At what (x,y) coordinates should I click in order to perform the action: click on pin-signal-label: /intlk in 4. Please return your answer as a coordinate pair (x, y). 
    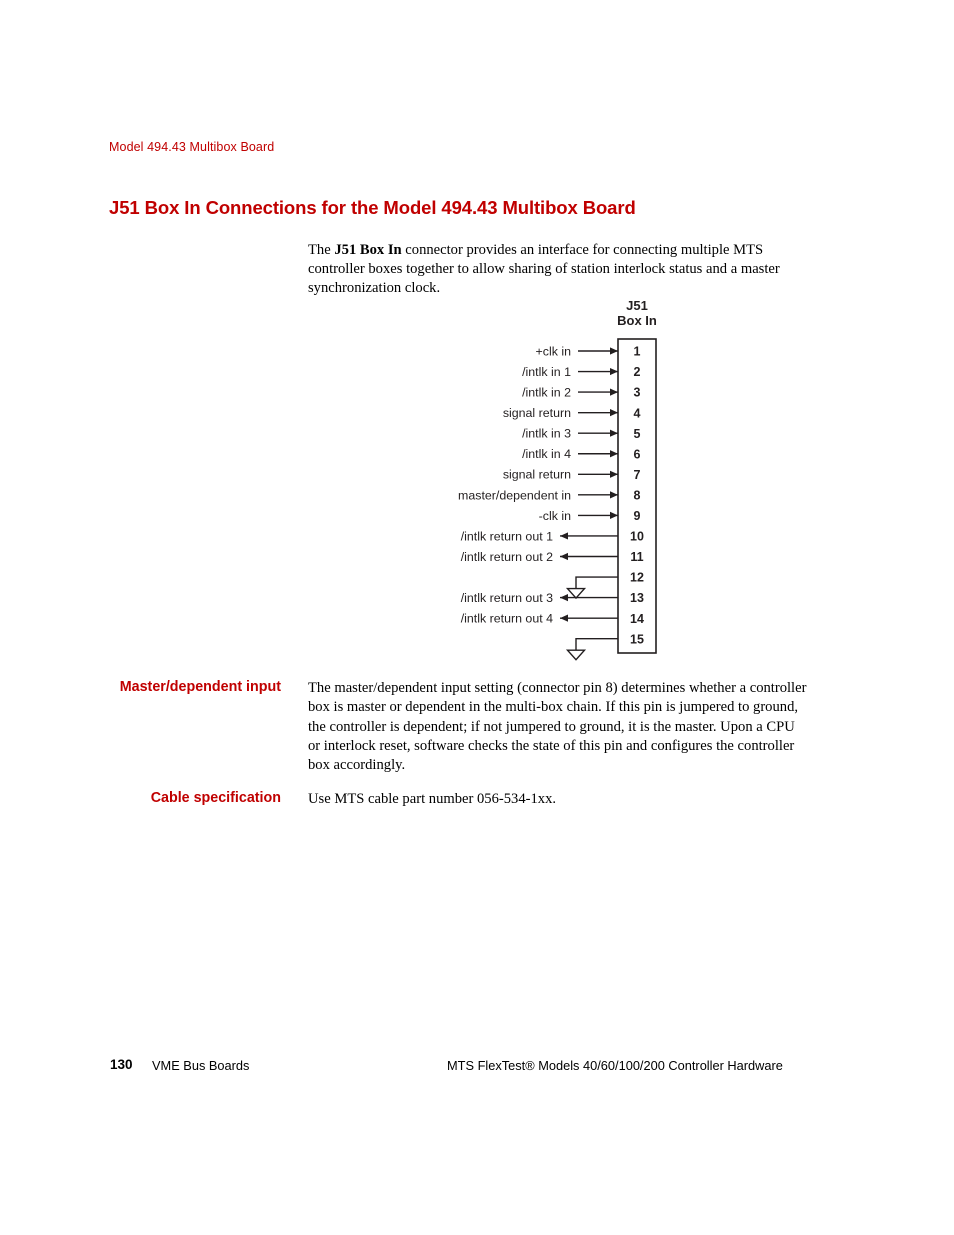
    Looking at the image, I should click on (546, 454).